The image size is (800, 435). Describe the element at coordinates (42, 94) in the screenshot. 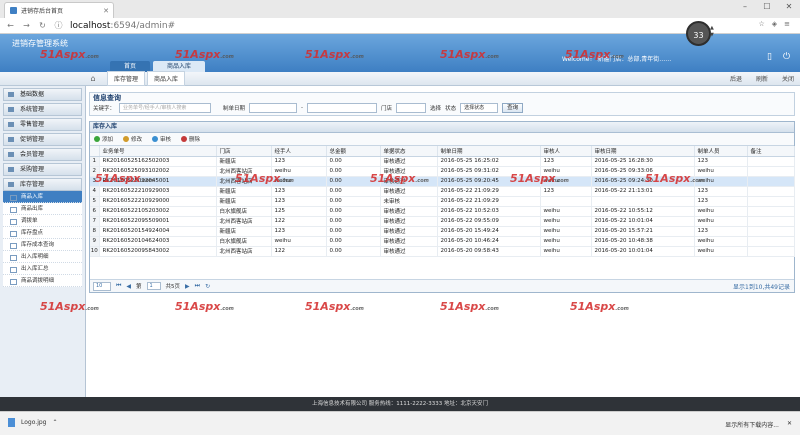

I see `sidebar-group: 基础数据` at that location.